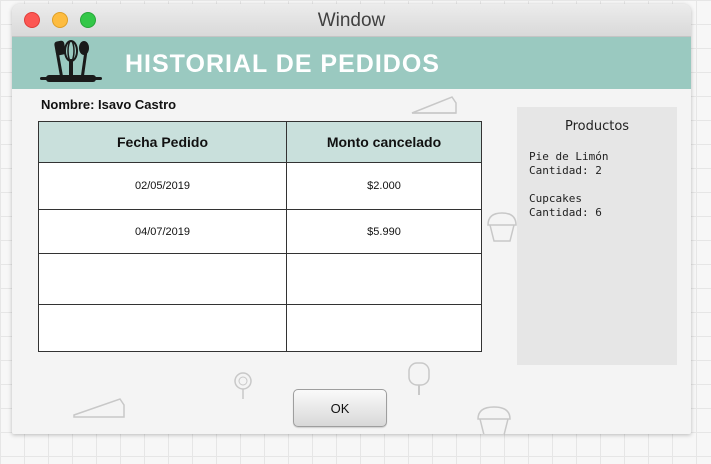 This screenshot has height=464, width=711. I want to click on list-item: Pie de Limón Cantidad: 2, so click(568, 164).